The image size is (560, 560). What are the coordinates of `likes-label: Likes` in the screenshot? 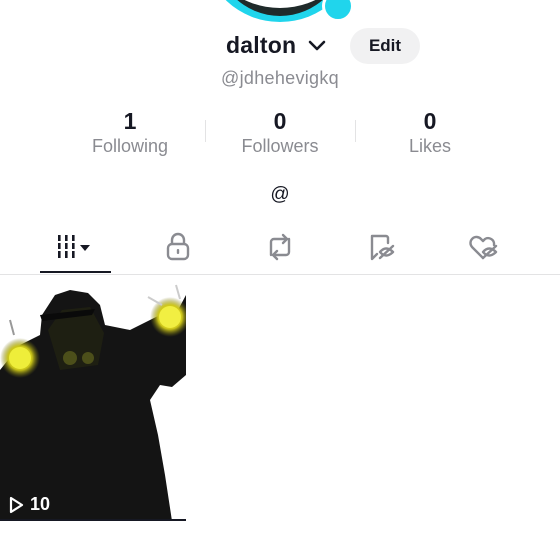 It's located at (430, 146).